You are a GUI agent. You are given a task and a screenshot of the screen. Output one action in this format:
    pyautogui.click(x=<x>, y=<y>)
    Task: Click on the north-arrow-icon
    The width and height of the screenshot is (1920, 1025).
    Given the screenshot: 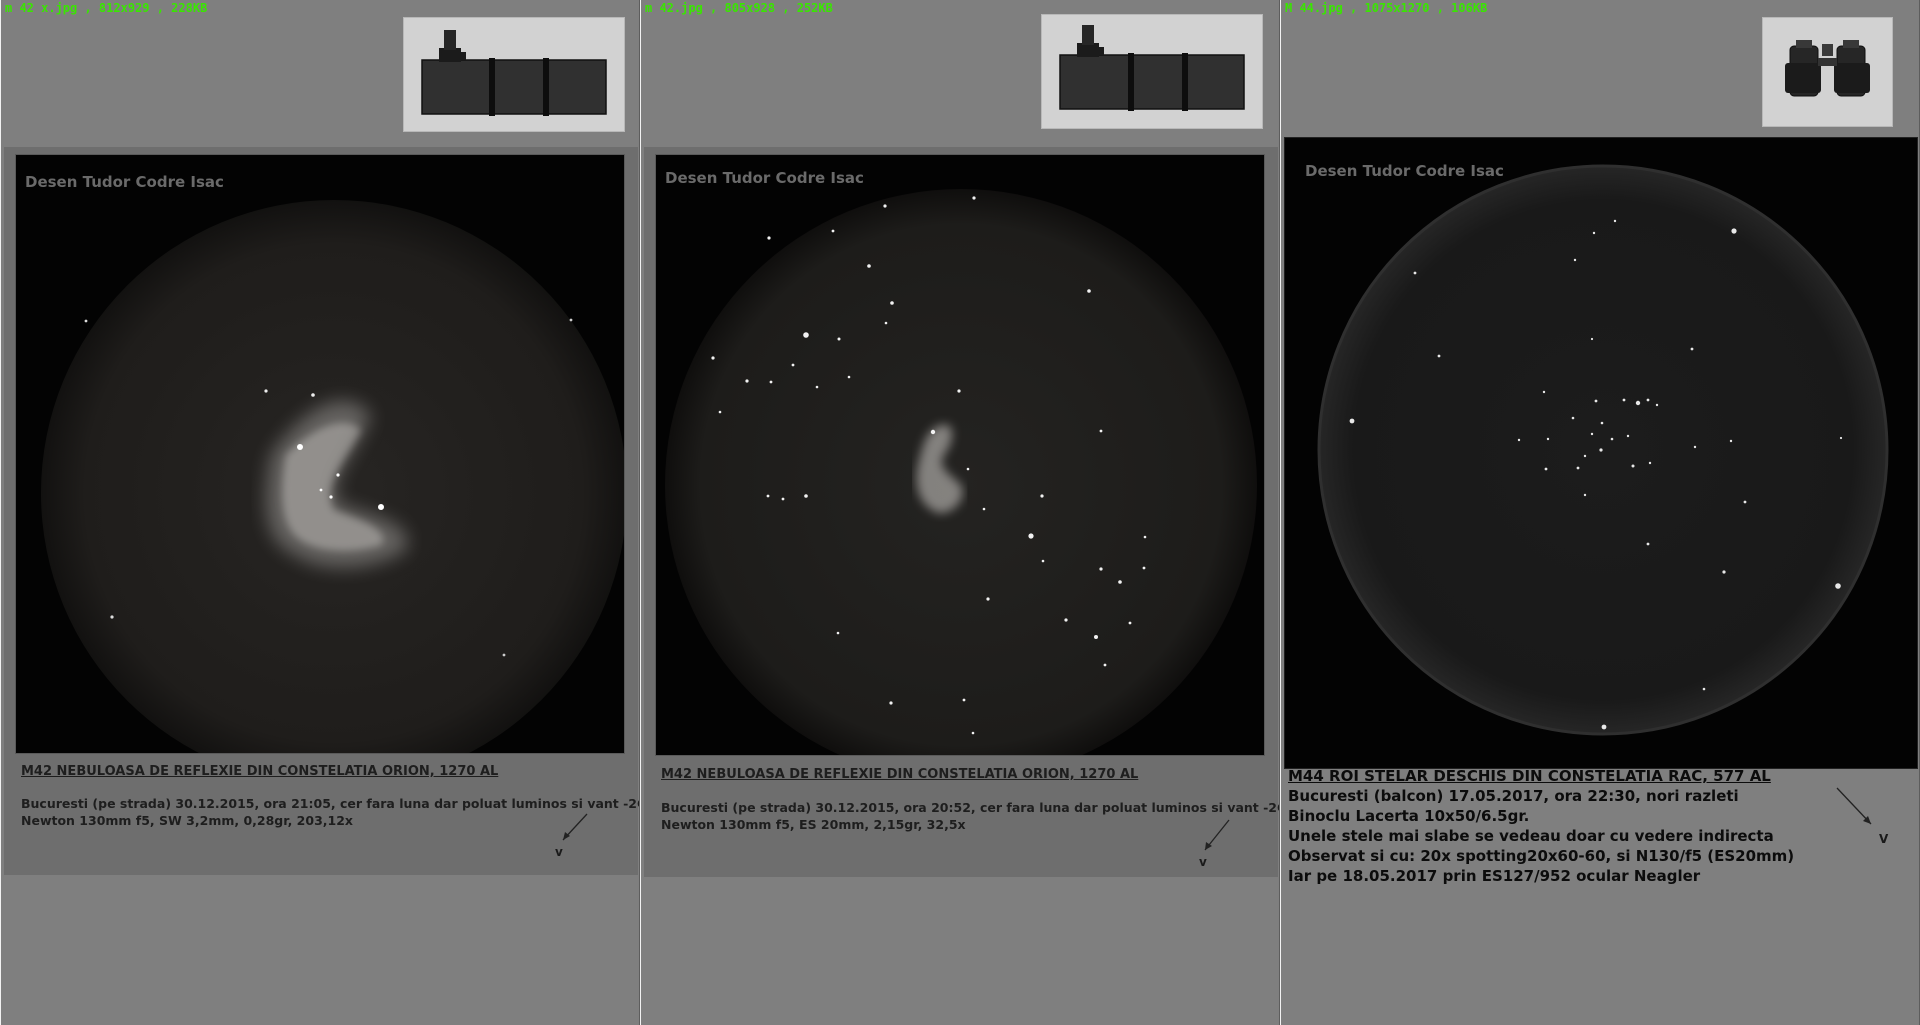 What is the action you would take?
    pyautogui.click(x=1854, y=806)
    